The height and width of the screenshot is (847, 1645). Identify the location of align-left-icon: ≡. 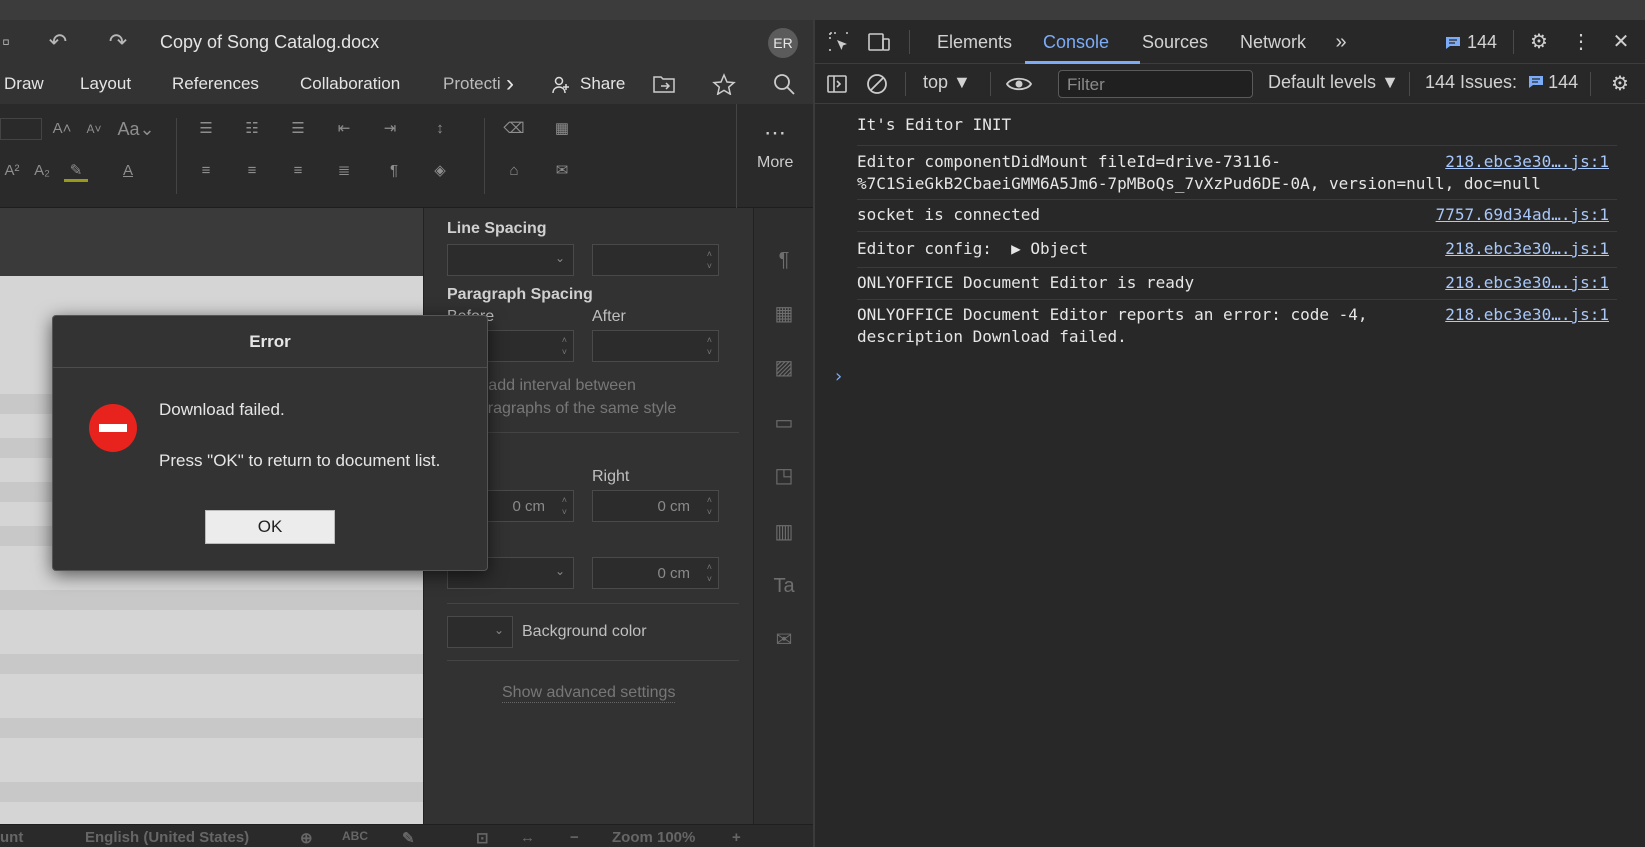
(206, 171).